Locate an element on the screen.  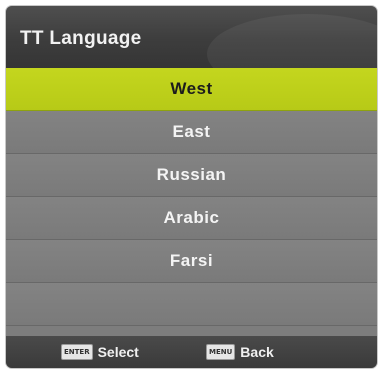
menu-item-west: West is located at coordinates (191, 89).